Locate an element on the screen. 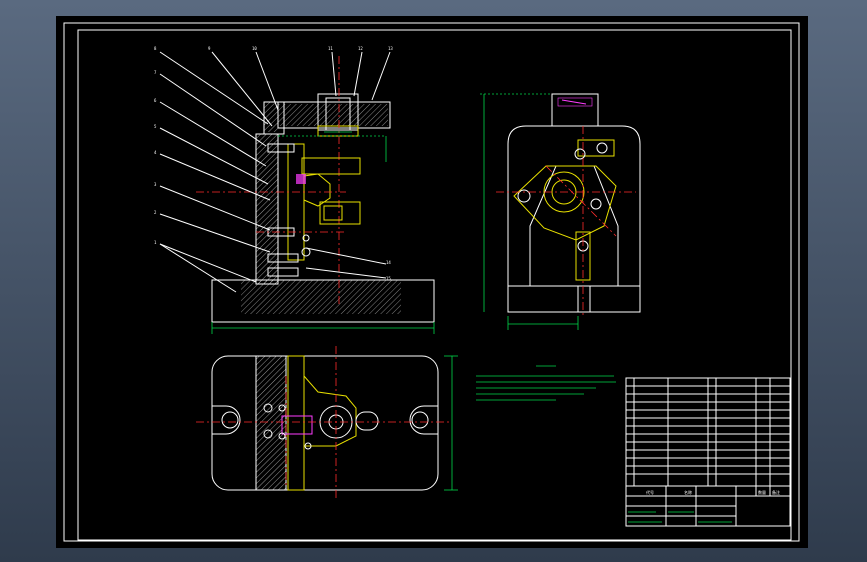 This screenshot has height=562, width=867. svg-text: 14 is located at coordinates (388, 262).